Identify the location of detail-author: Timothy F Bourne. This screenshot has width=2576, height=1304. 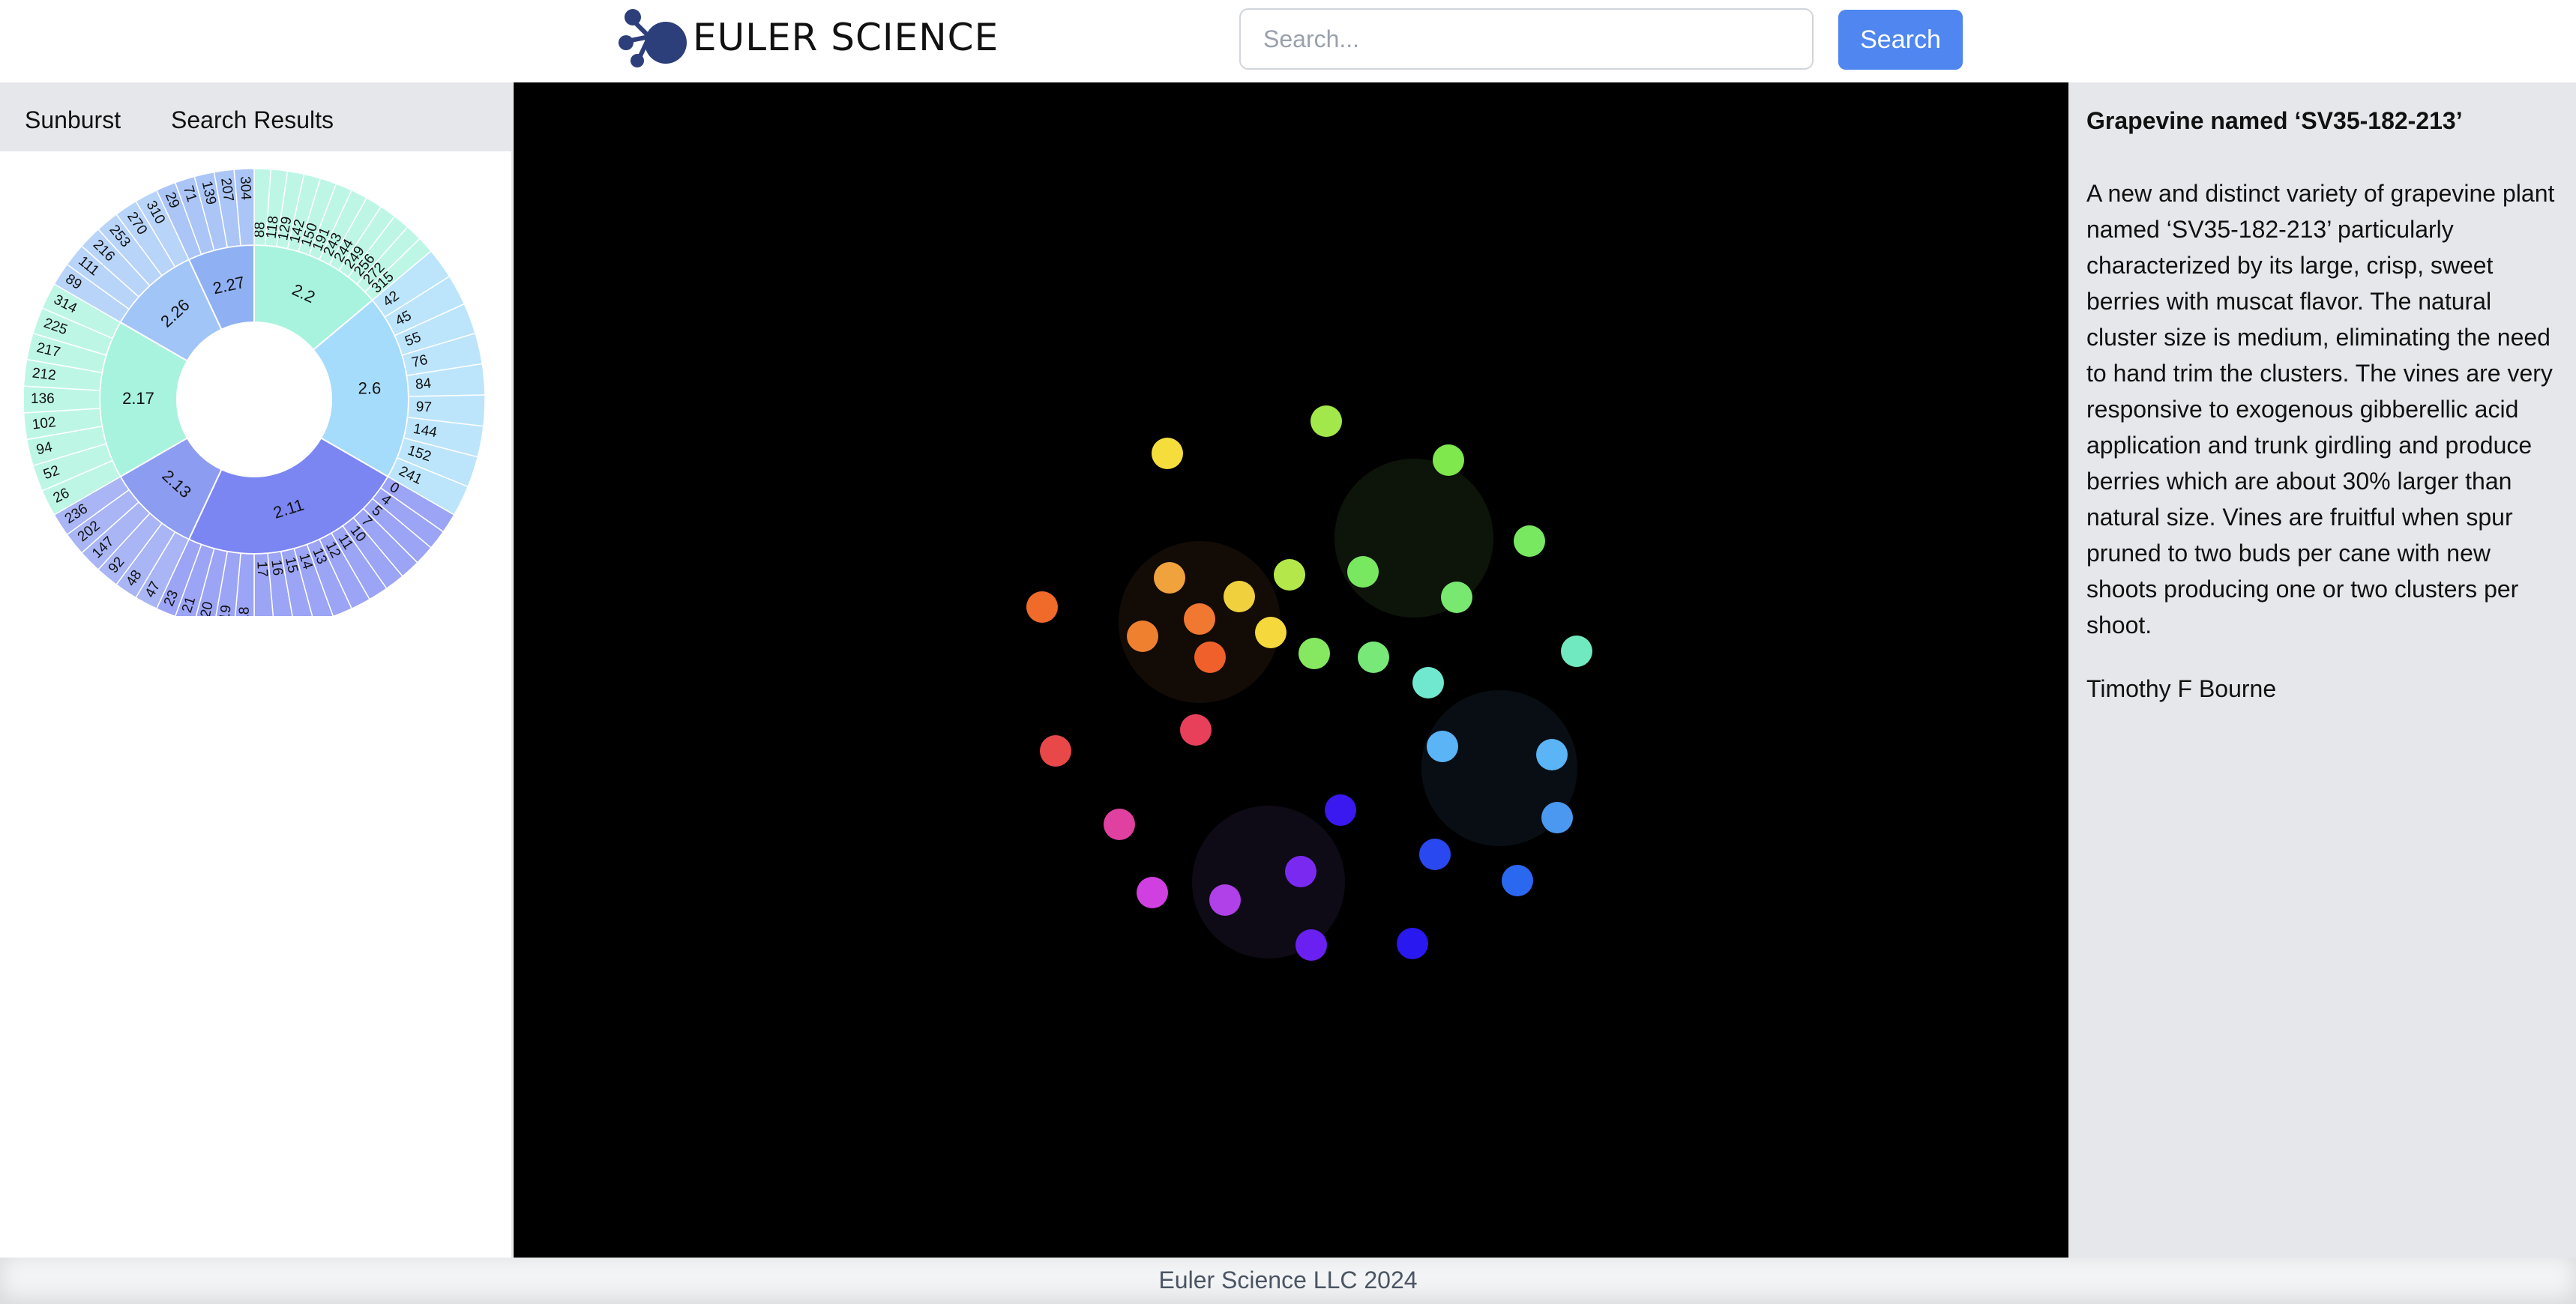
(2182, 688).